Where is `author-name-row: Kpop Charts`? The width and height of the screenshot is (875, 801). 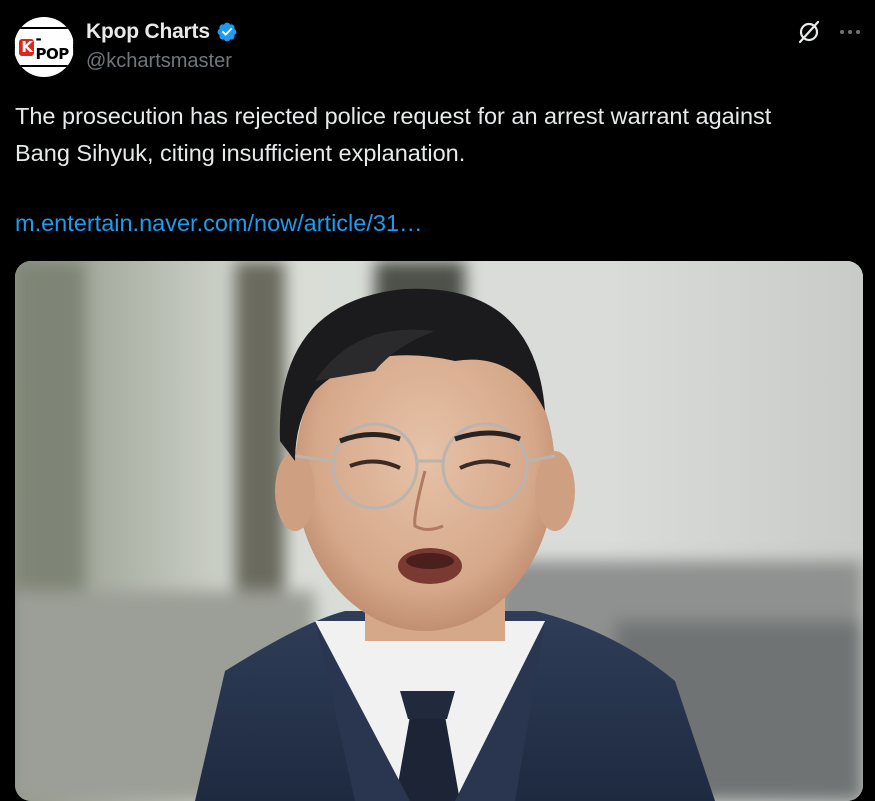 author-name-row: Kpop Charts is located at coordinates (162, 32).